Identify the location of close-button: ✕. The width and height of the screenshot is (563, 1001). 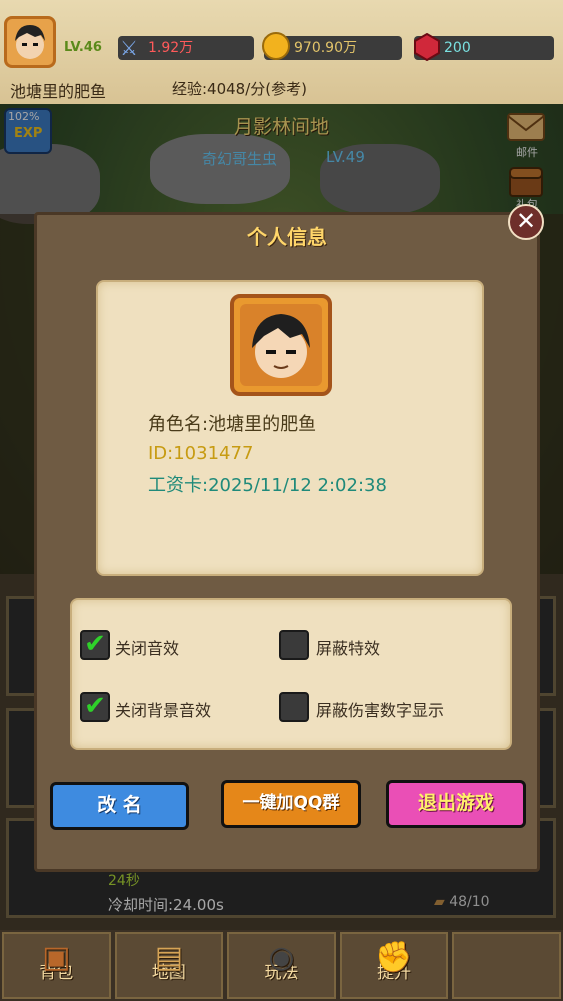
(526, 222).